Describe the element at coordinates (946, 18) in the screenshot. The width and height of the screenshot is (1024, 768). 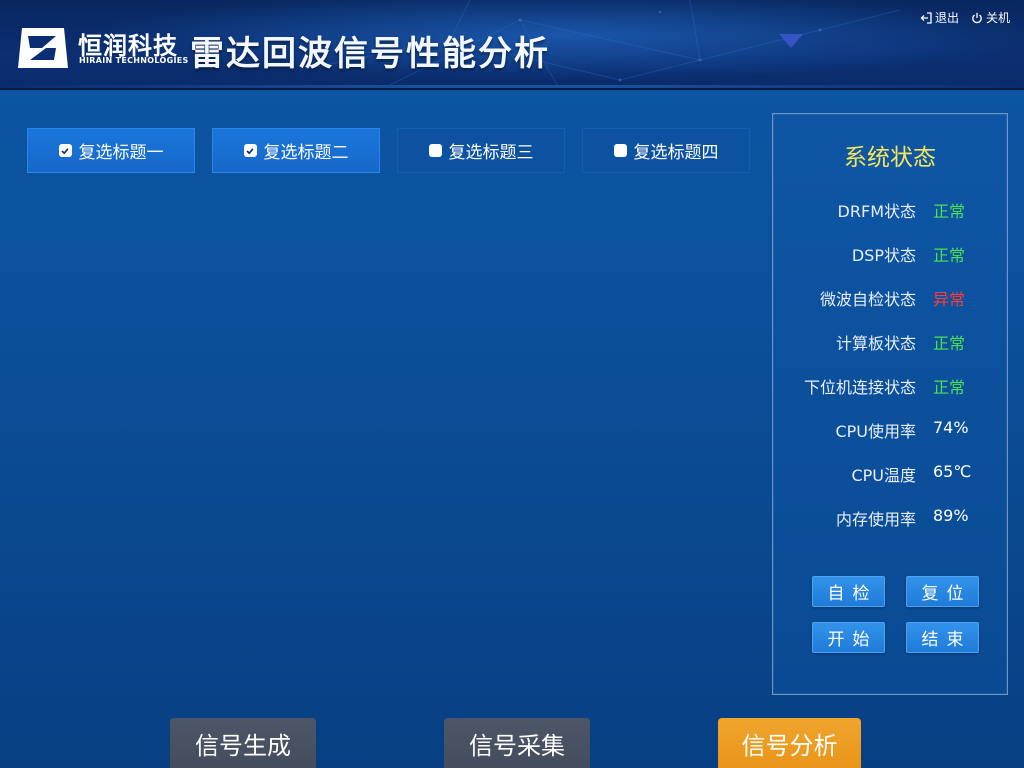
I see `logout-label: 退出` at that location.